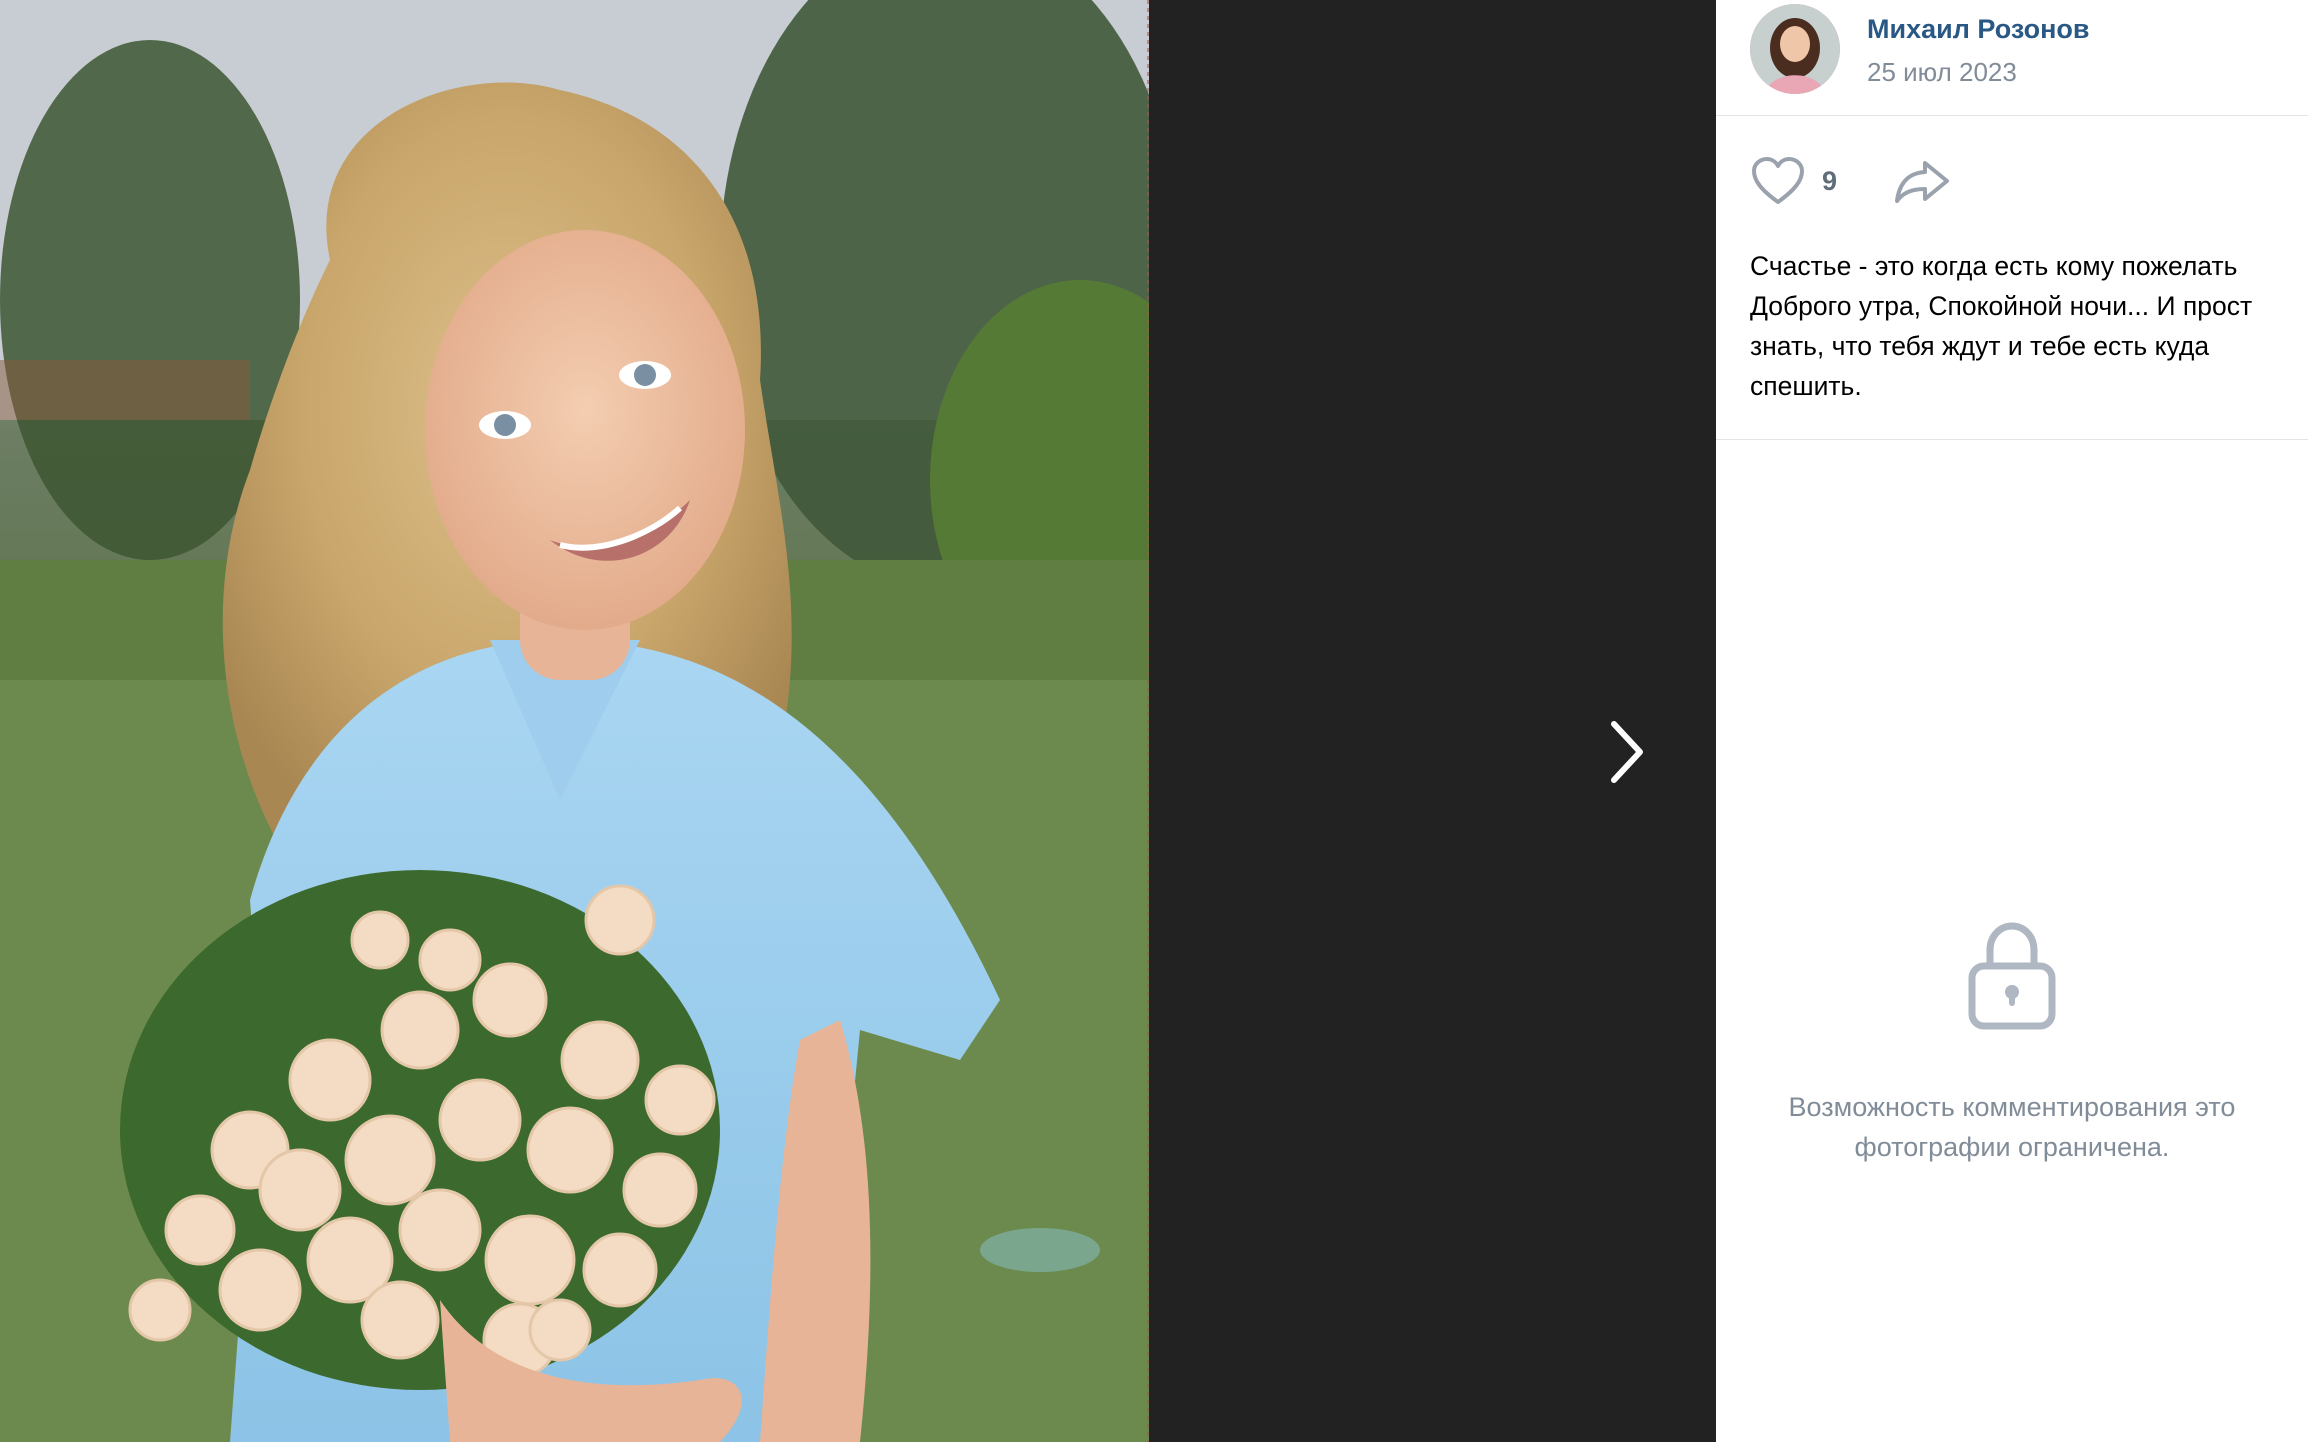 The height and width of the screenshot is (1442, 2308). Describe the element at coordinates (2012, 976) in the screenshot. I see `lock-icon` at that location.